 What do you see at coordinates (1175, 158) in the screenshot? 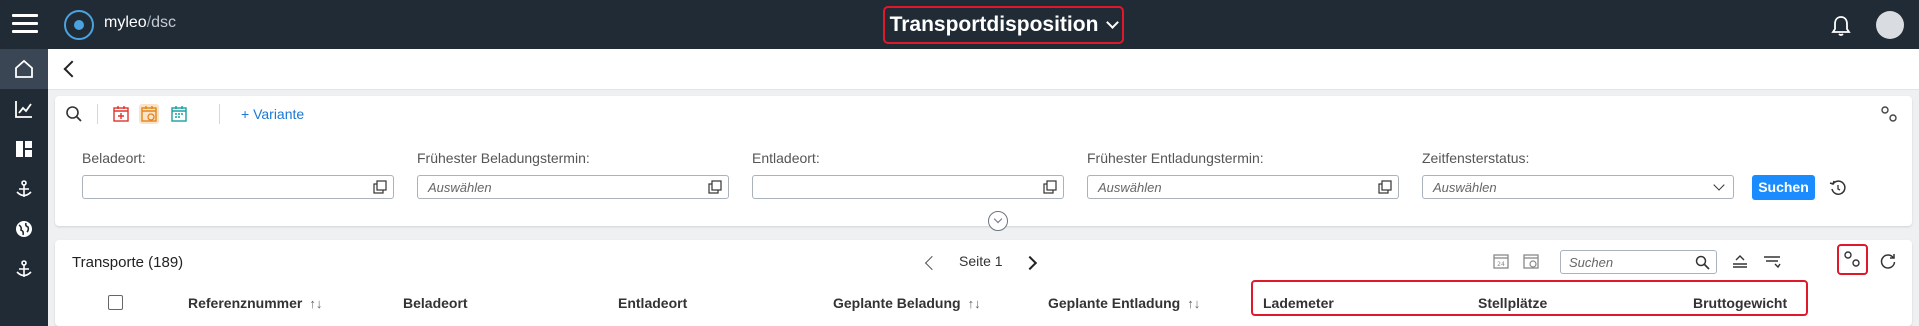
I see `entladungstermin-label: Frühester Entladungstermin:` at bounding box center [1175, 158].